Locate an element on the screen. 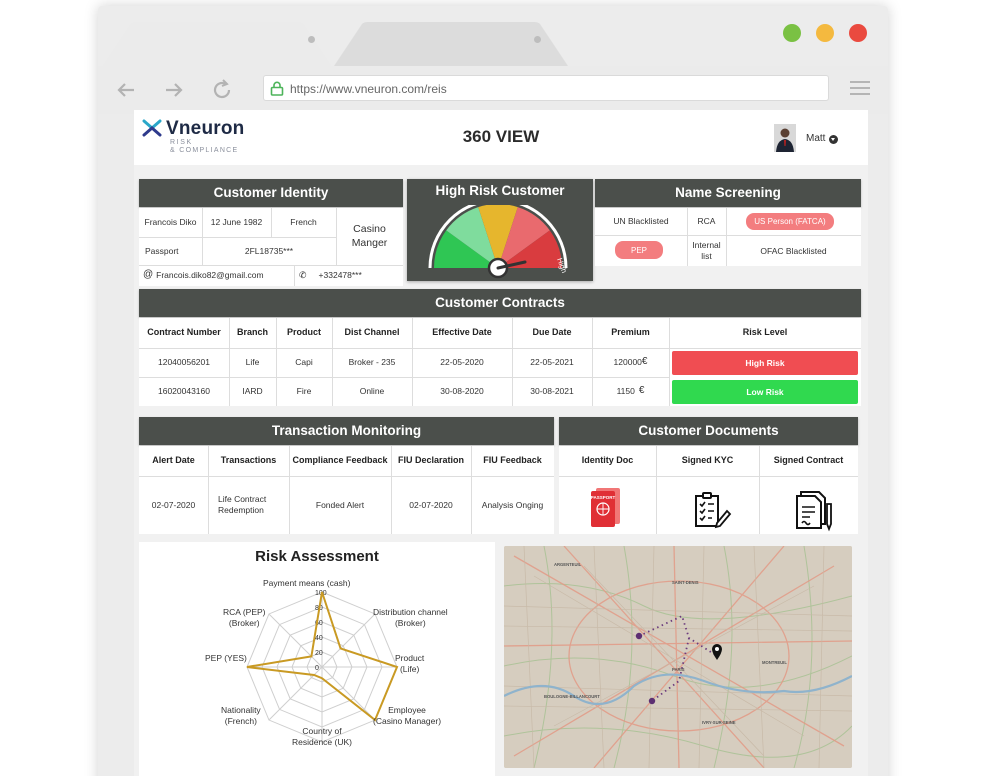 This screenshot has width=1000, height=776. col-product: Product is located at coordinates (303, 332).